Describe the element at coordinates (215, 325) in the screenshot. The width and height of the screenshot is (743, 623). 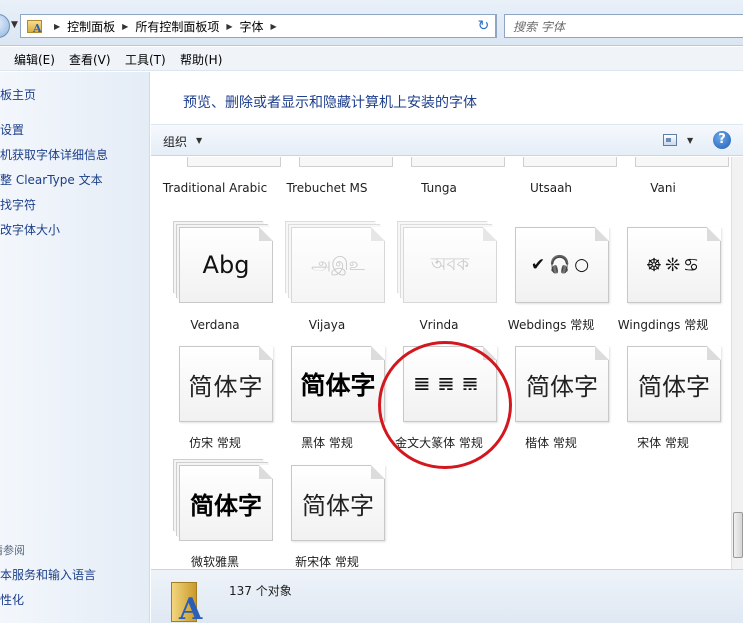
I see `font-name: Verdana` at that location.